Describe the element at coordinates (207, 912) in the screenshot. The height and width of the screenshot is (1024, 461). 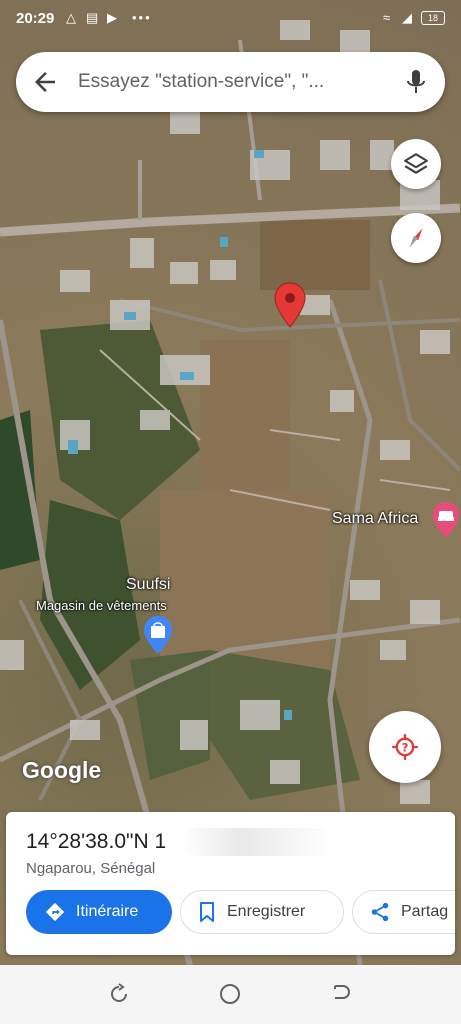
I see `bookmark-icon` at that location.